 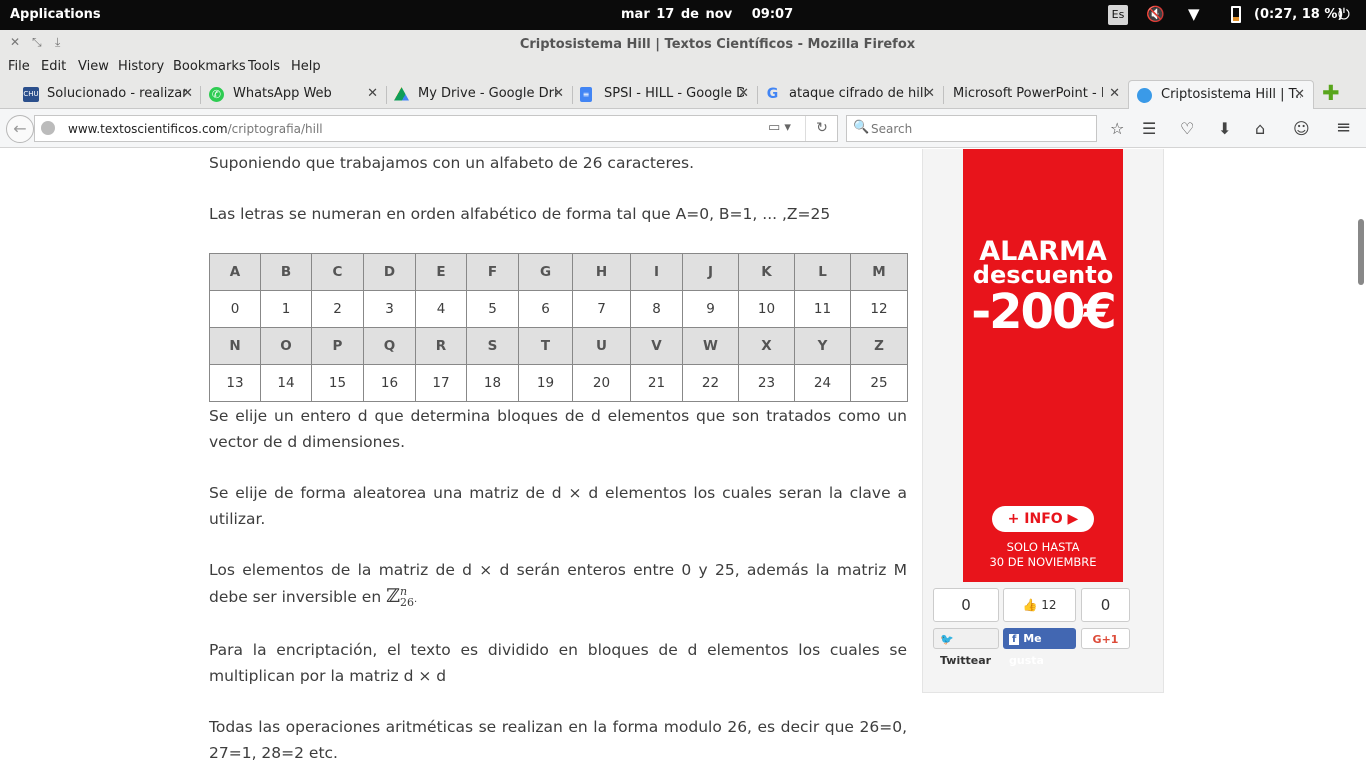 What do you see at coordinates (850, 94) in the screenshot?
I see `tab-google-search: G ataque cifrado de hill ... ✕` at bounding box center [850, 94].